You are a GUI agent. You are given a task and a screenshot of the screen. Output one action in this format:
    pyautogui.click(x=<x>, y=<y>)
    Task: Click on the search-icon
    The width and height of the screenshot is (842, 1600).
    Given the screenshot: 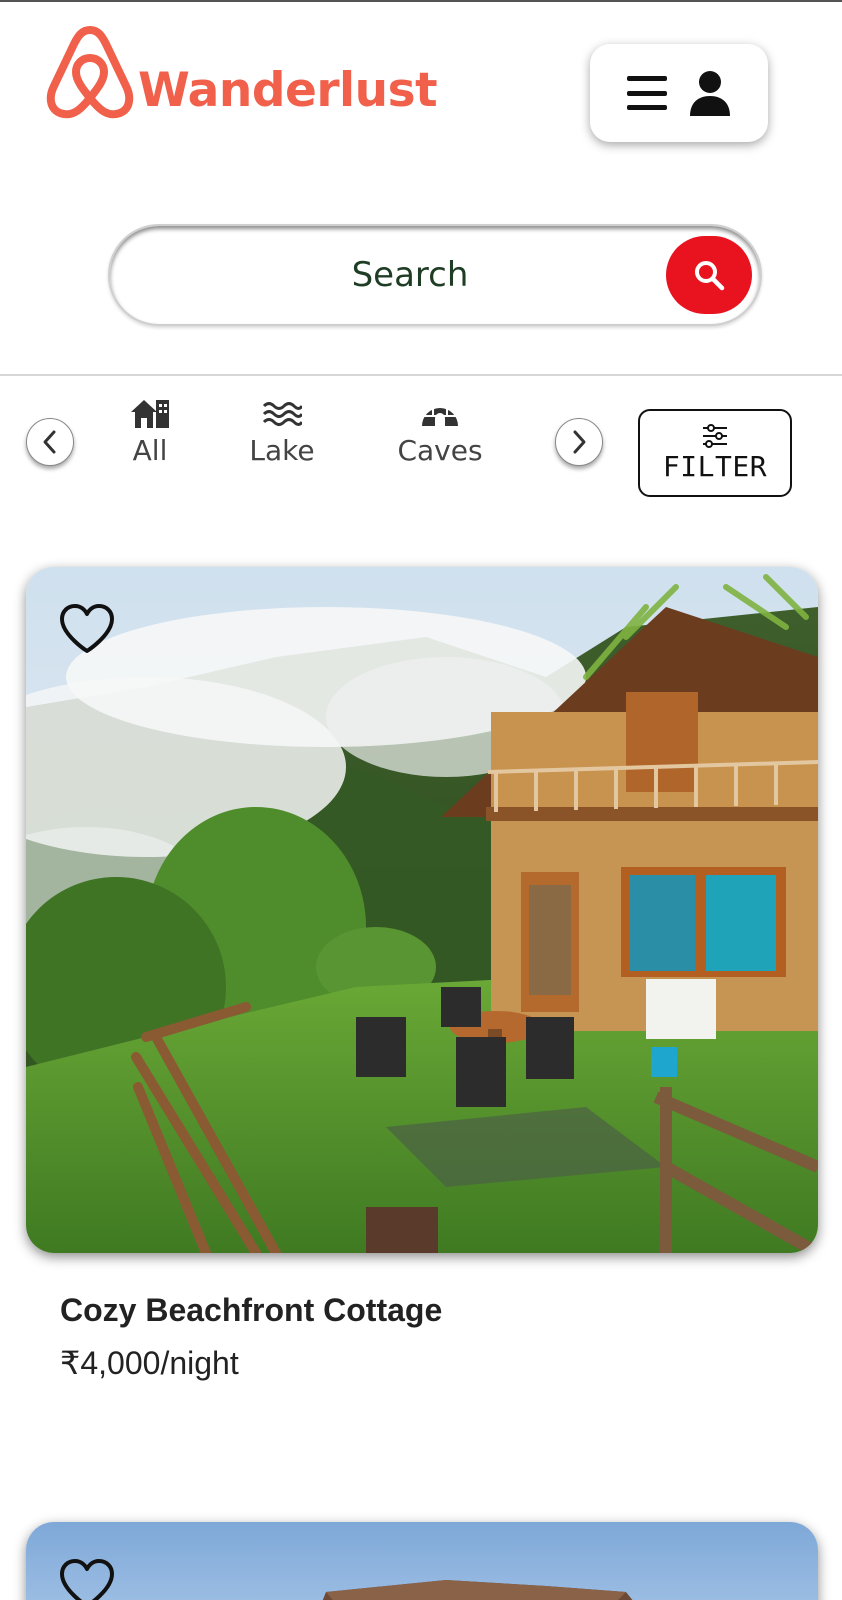 What is the action you would take?
    pyautogui.click(x=710, y=276)
    